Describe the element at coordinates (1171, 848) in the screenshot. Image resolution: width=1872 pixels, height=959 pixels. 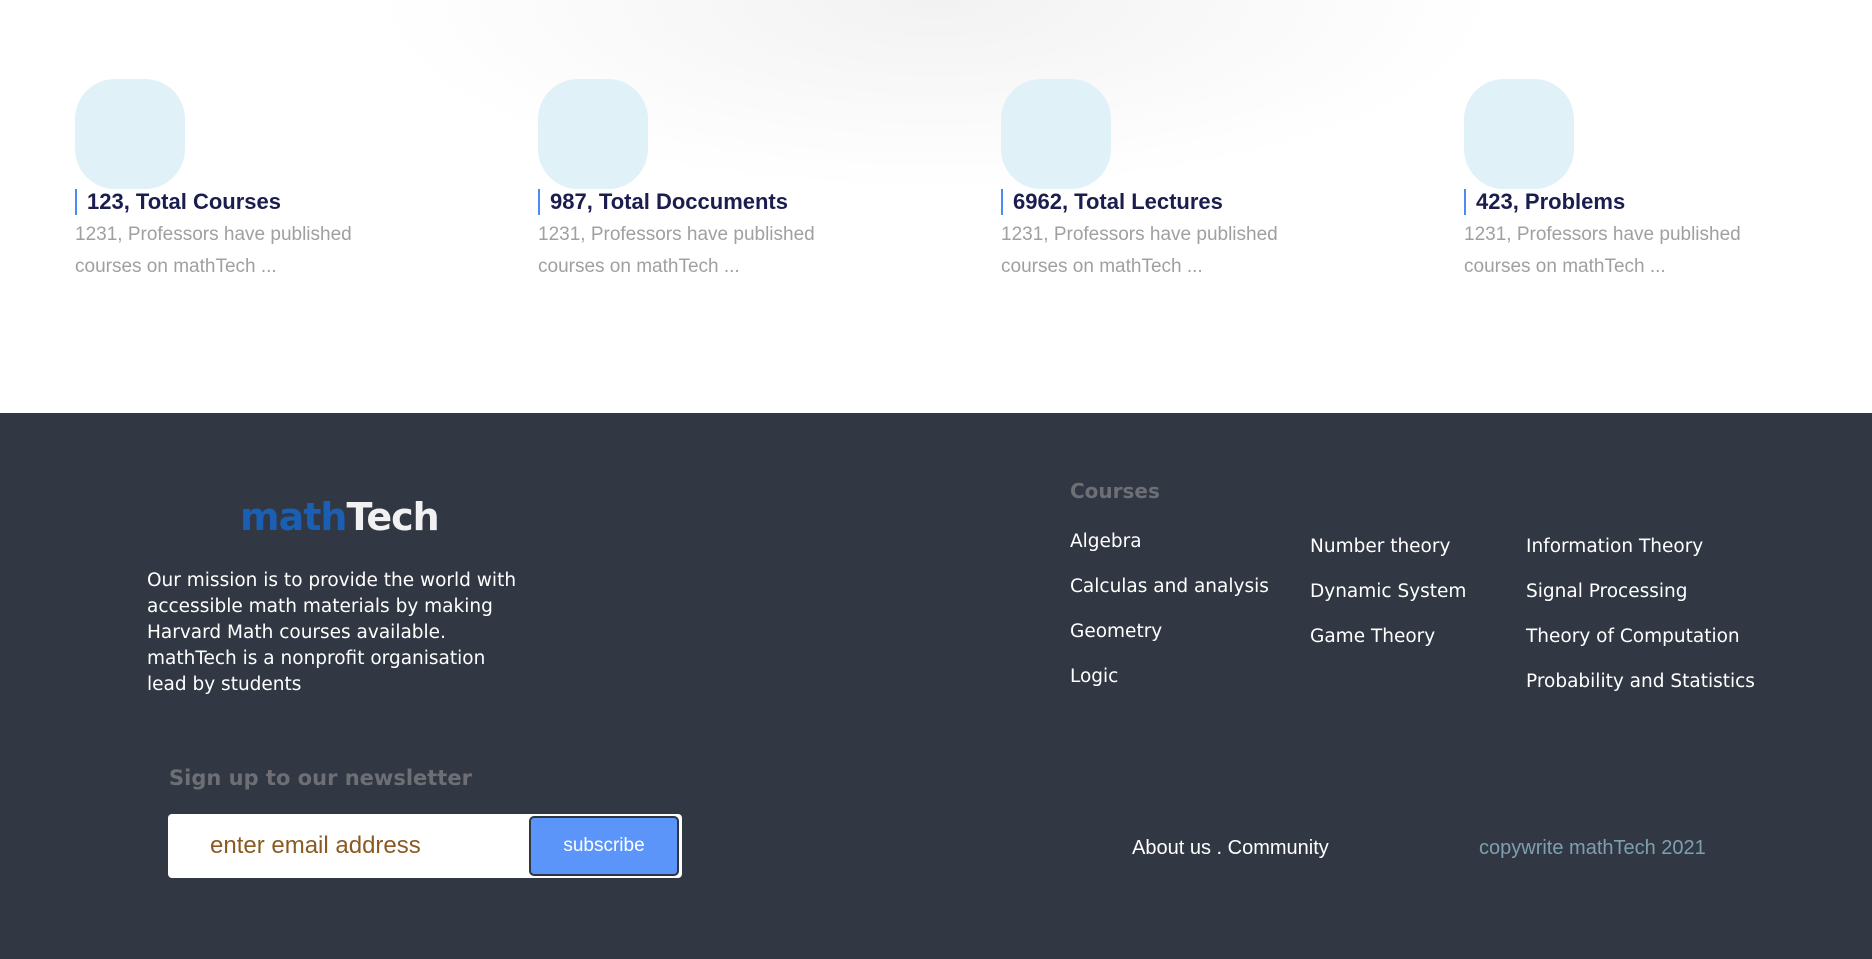
I see `about-us-link: About us` at that location.